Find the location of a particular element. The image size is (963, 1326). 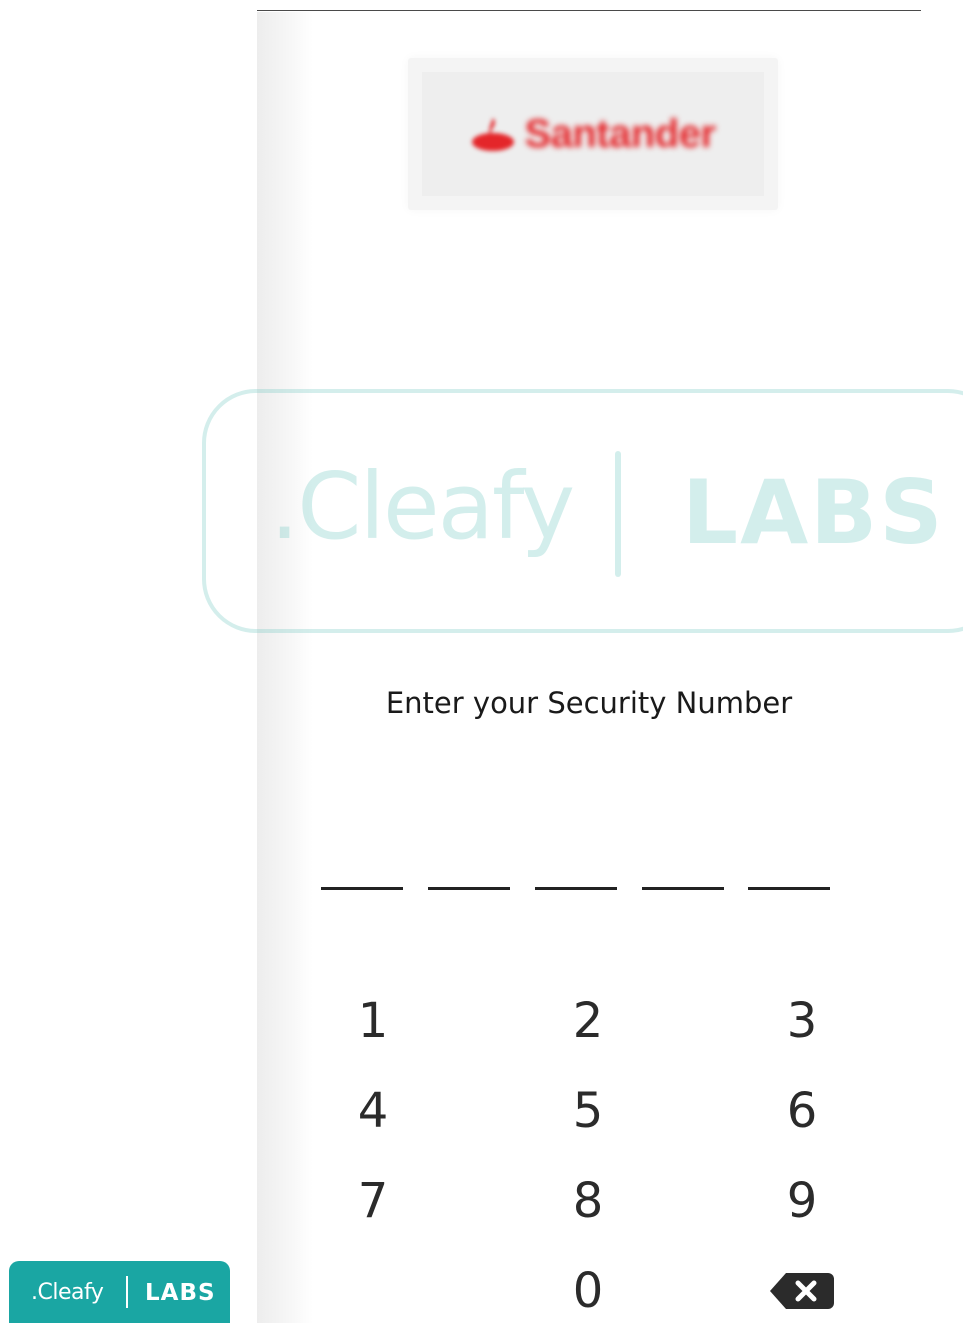

backspace-icon is located at coordinates (802, 1291).